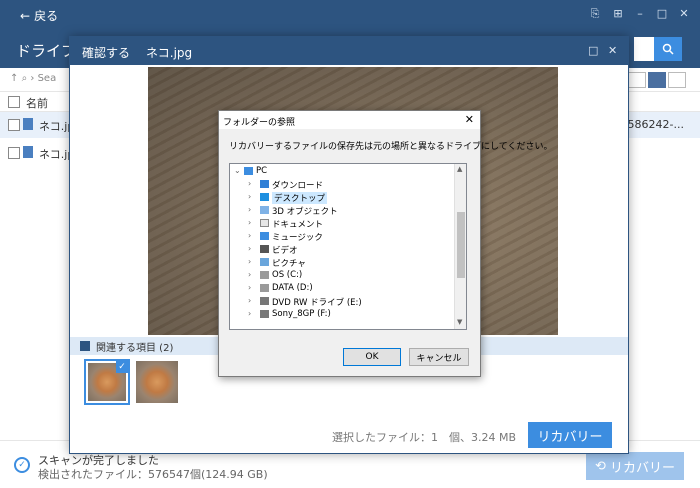  Describe the element at coordinates (640, 14) in the screenshot. I see `minimize-button: –` at that location.